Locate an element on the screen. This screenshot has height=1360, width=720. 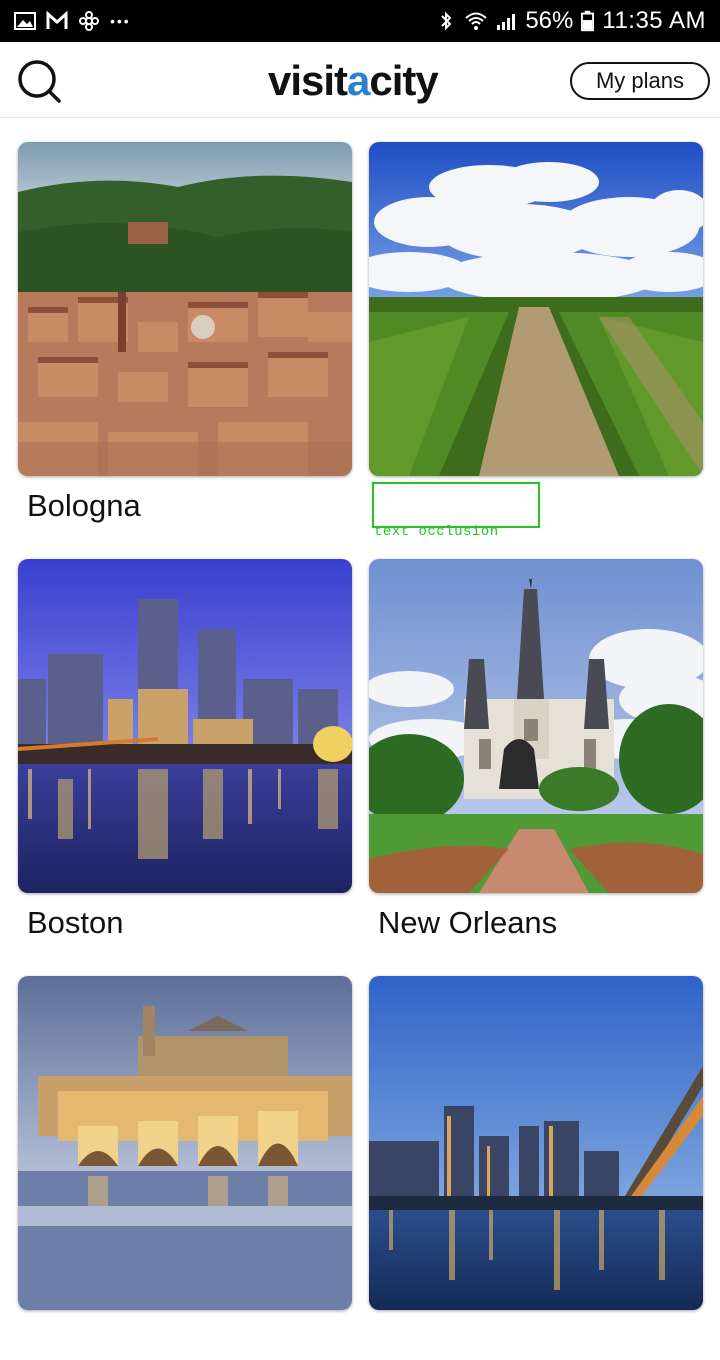
gallery-icon is located at coordinates (25, 21).